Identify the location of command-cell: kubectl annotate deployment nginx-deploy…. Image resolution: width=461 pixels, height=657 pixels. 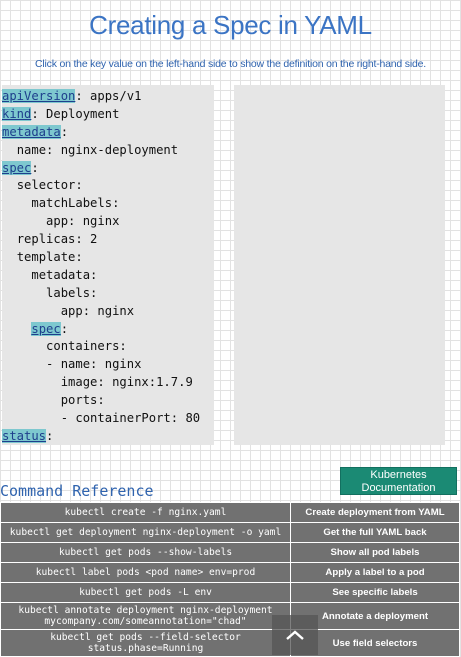
(145, 616).